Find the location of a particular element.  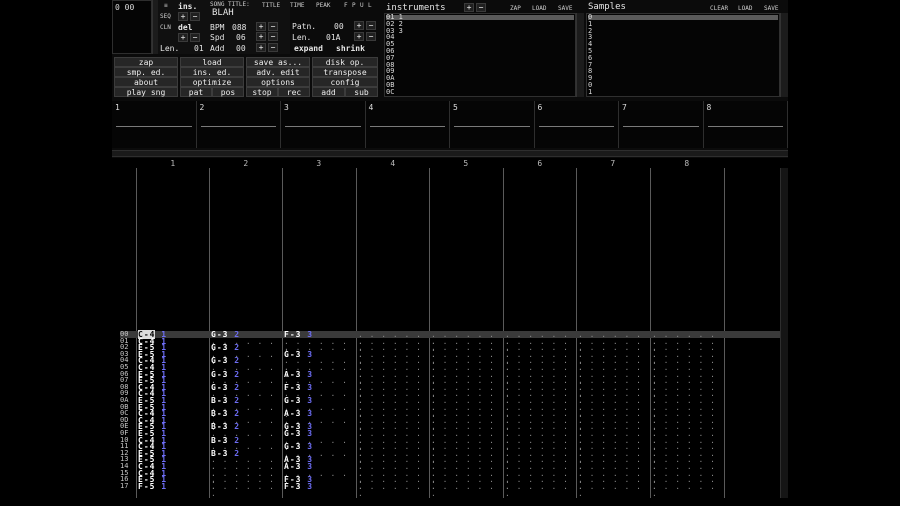

cln-minus-button: − is located at coordinates (195, 37).